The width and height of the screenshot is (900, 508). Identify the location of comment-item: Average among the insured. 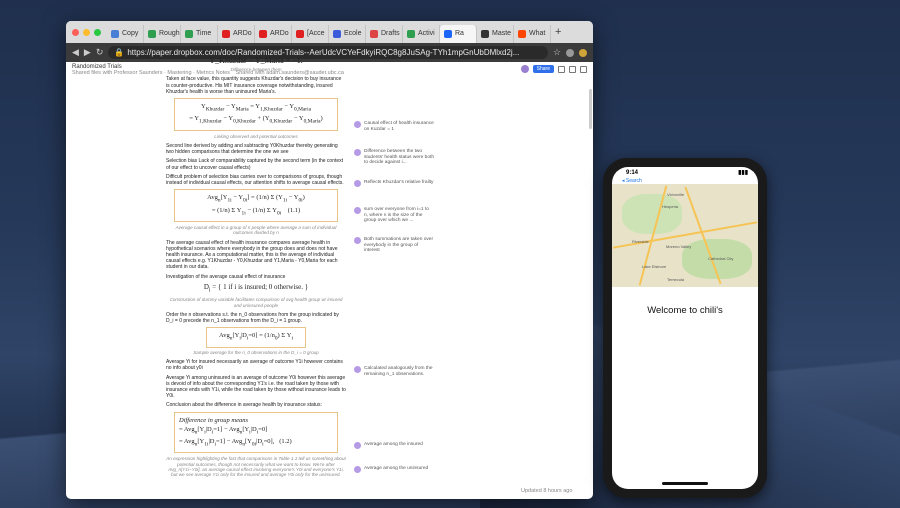
(394, 445).